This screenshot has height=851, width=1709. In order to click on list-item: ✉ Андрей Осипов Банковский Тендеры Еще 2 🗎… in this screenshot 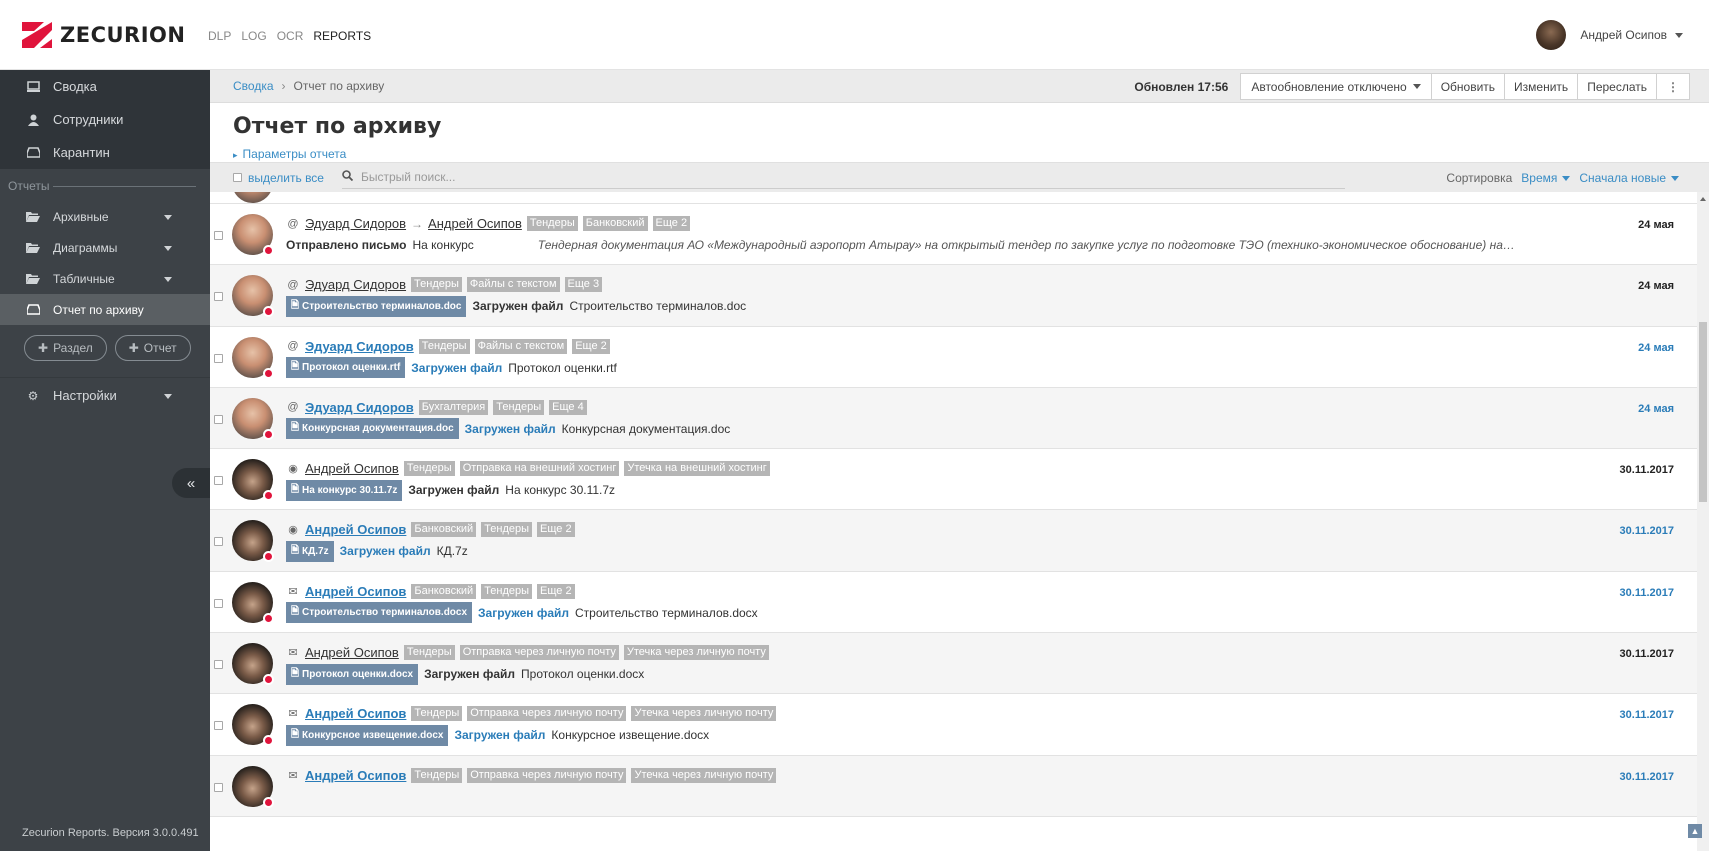, I will do `click(953, 602)`.